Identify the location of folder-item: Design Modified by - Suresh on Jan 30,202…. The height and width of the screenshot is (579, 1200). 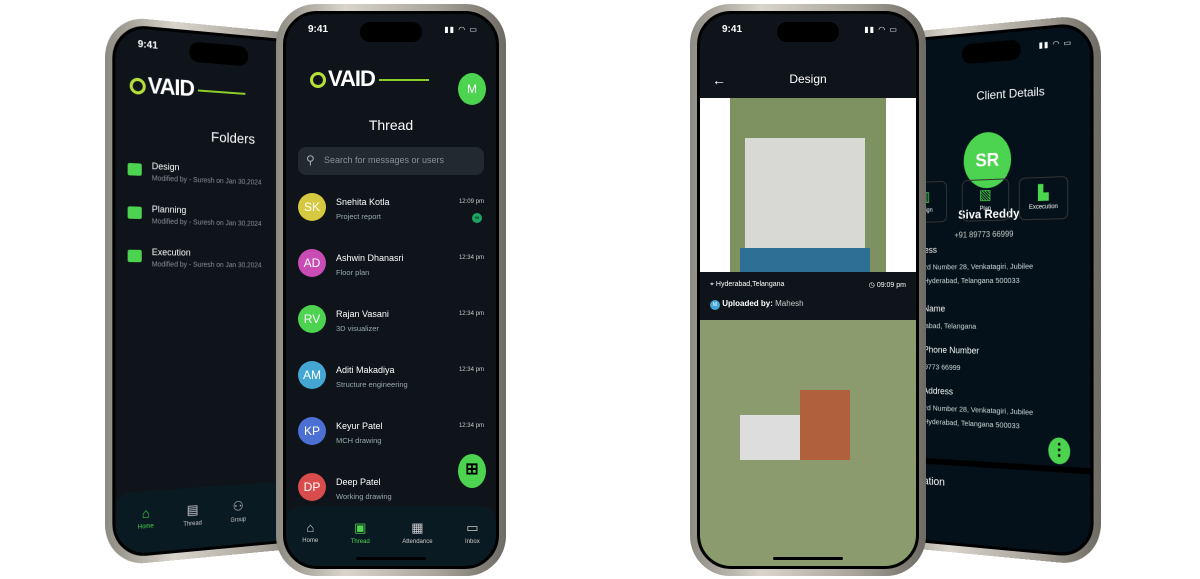
(195, 173).